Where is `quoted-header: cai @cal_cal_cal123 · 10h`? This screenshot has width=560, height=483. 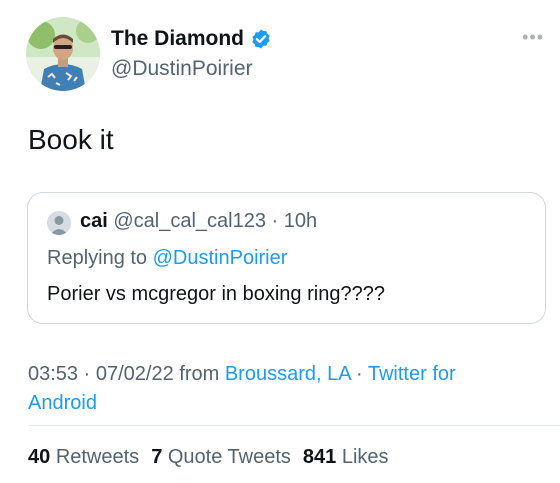 quoted-header: cai @cal_cal_cal123 · 10h is located at coordinates (198, 221).